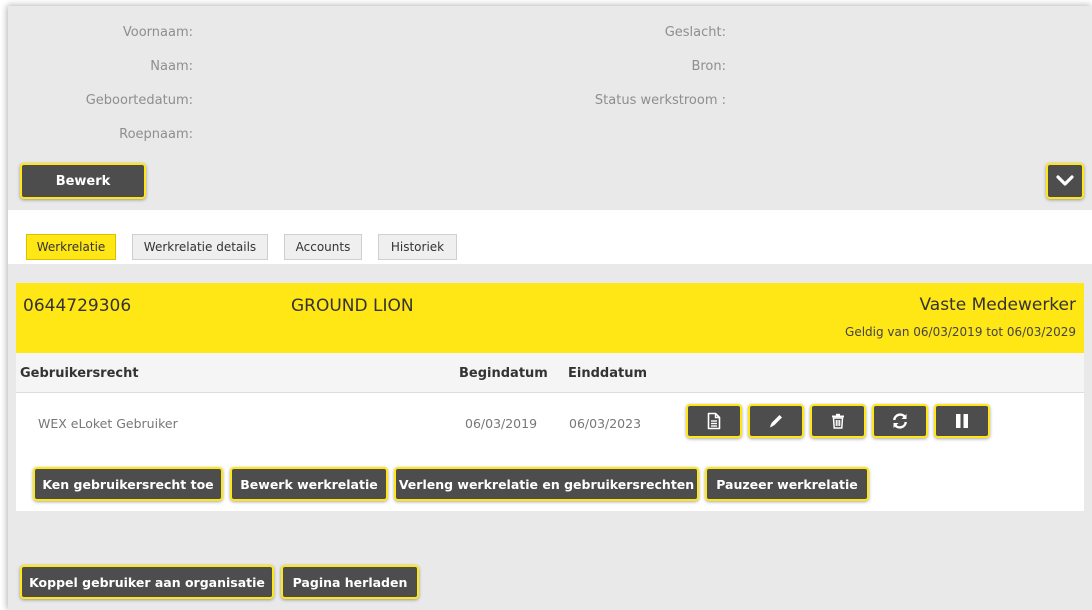  What do you see at coordinates (83, 181) in the screenshot?
I see `edit-person-button: Bewerk` at bounding box center [83, 181].